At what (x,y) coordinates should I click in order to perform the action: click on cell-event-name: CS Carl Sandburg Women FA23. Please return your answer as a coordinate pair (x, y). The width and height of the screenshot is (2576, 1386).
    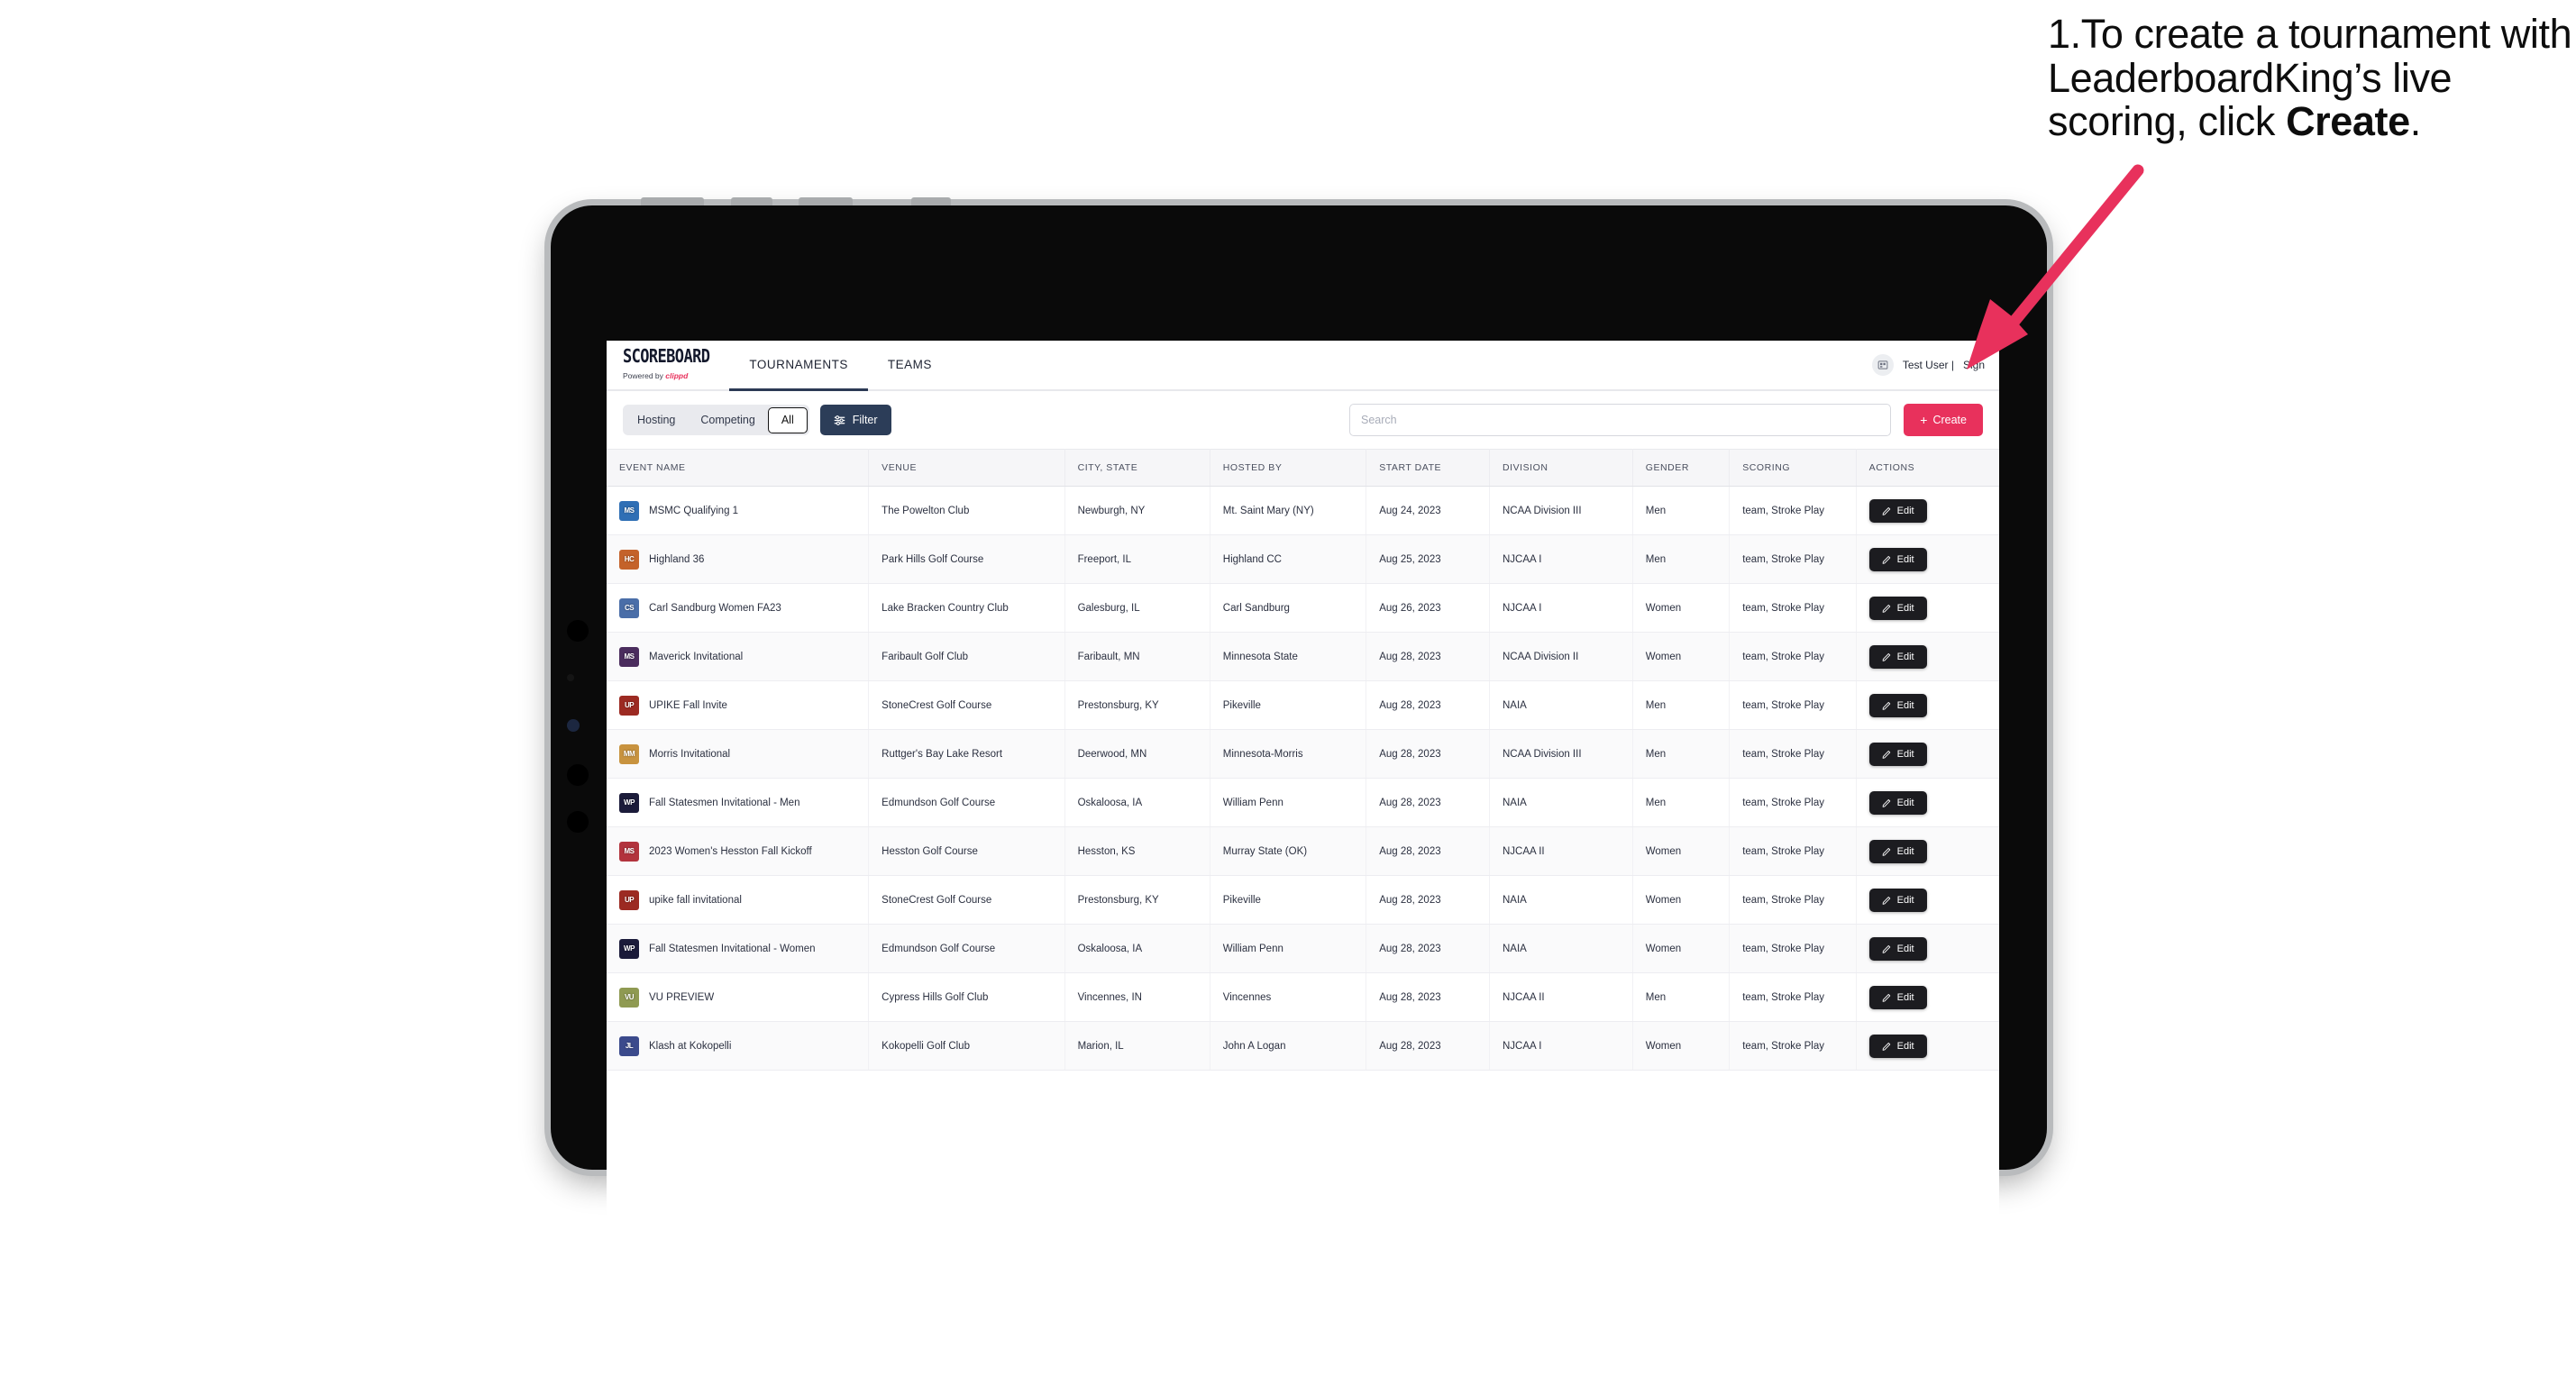
    Looking at the image, I should click on (738, 608).